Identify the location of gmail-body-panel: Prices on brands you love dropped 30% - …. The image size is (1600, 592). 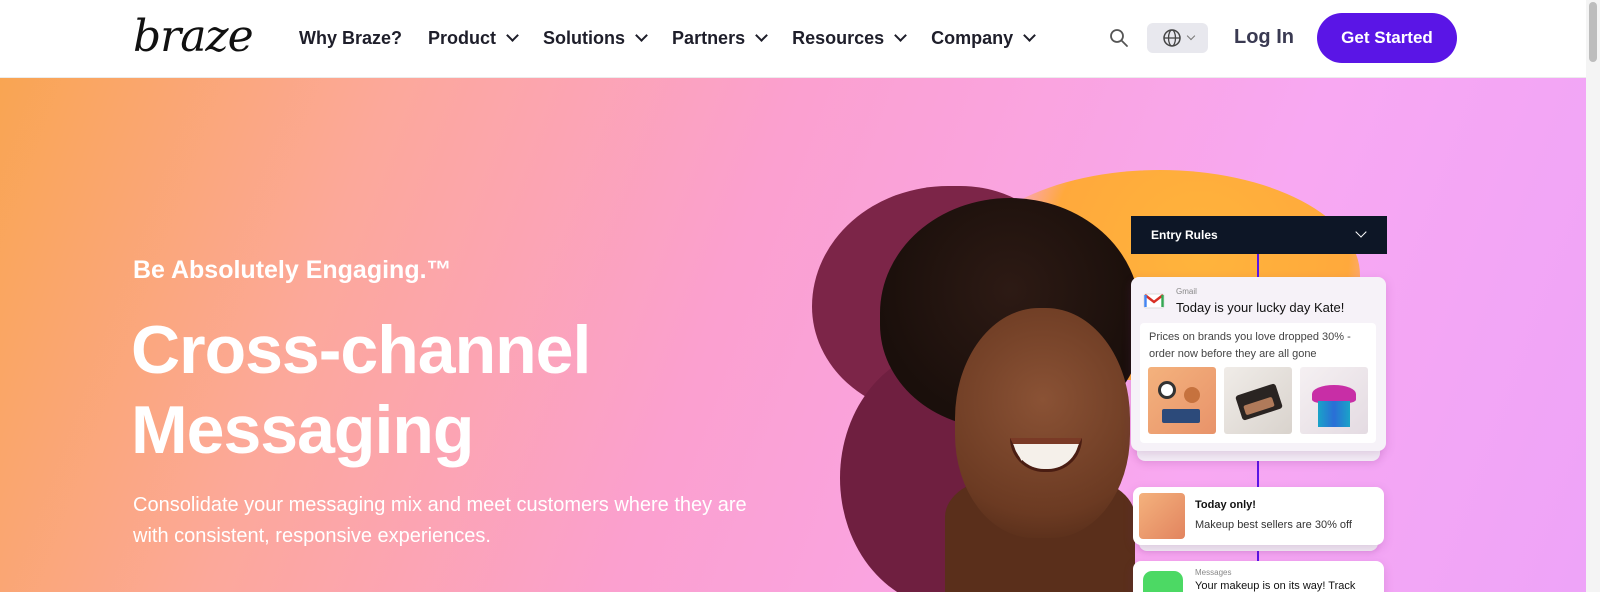
(1258, 383).